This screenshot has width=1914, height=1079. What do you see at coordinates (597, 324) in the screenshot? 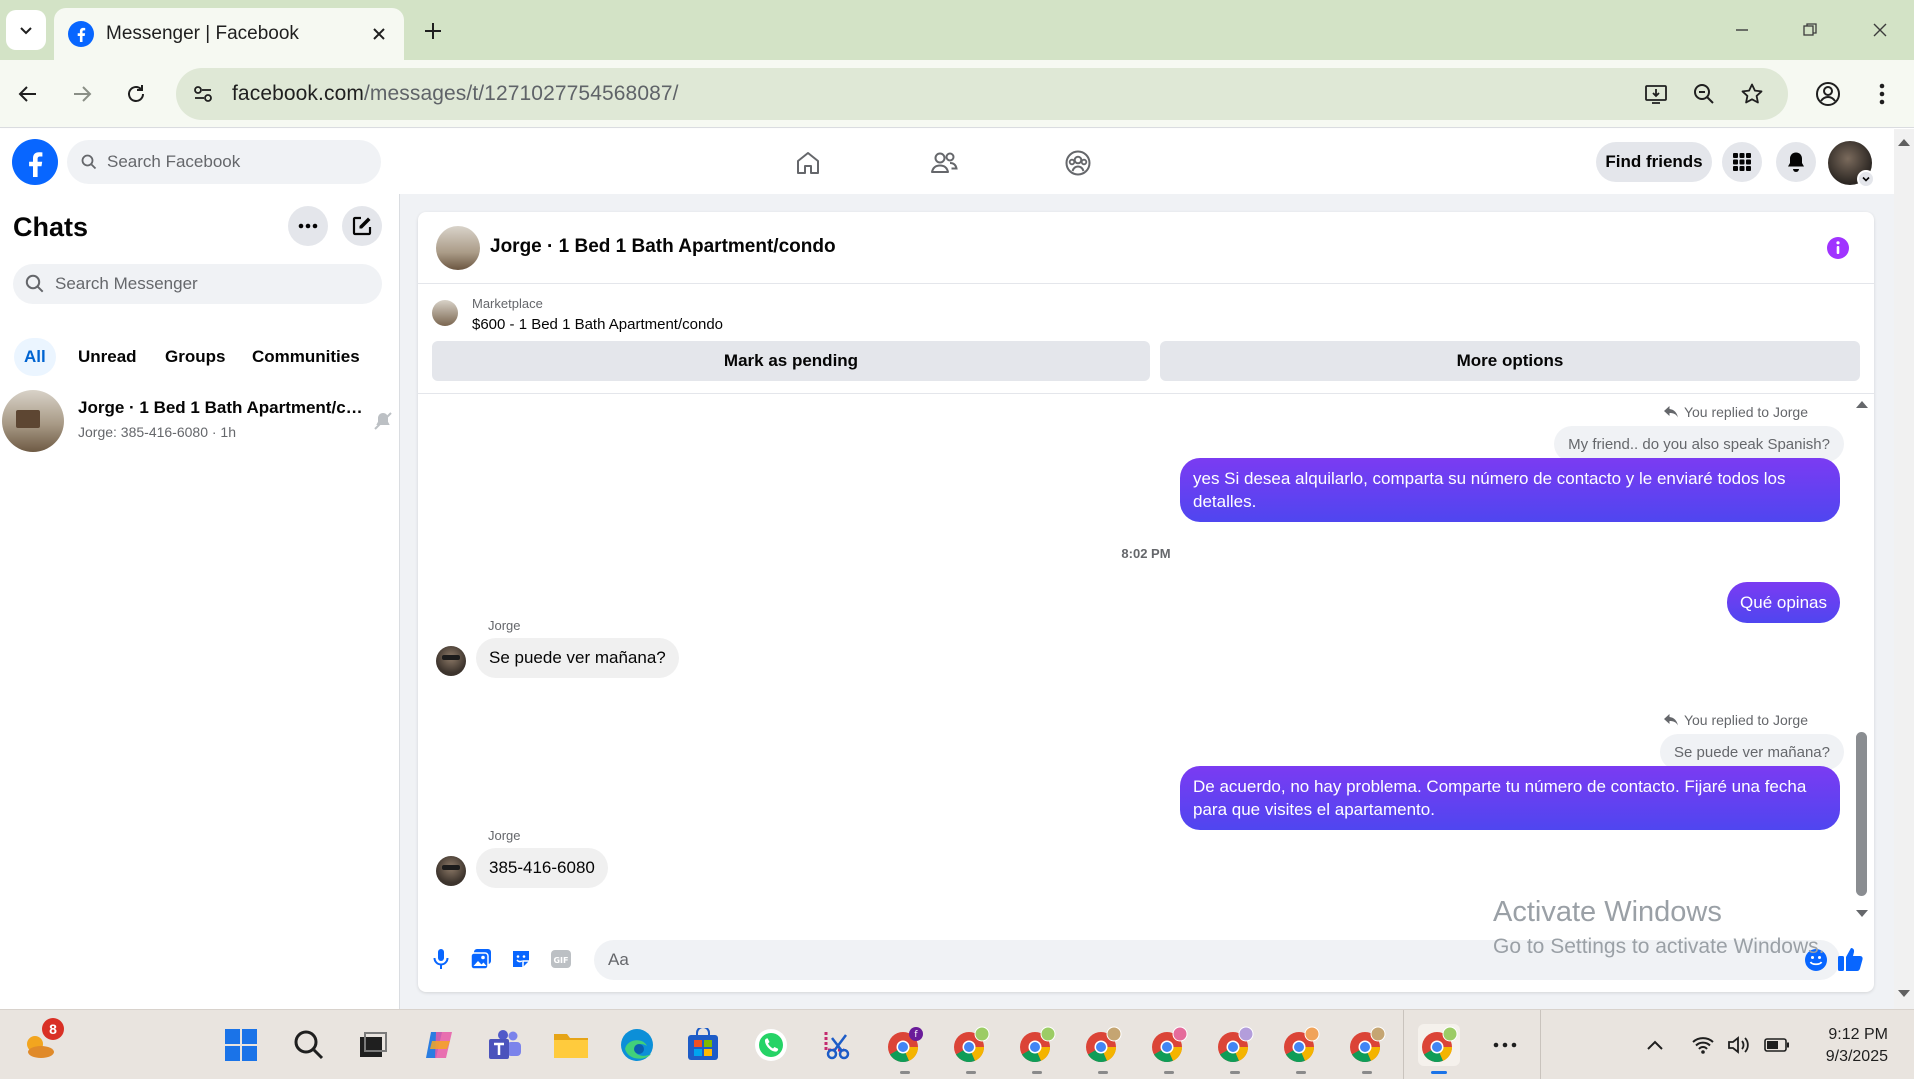
I see `listing-title: $600 - 1 Bed 1 Bath Apartment/condo` at bounding box center [597, 324].